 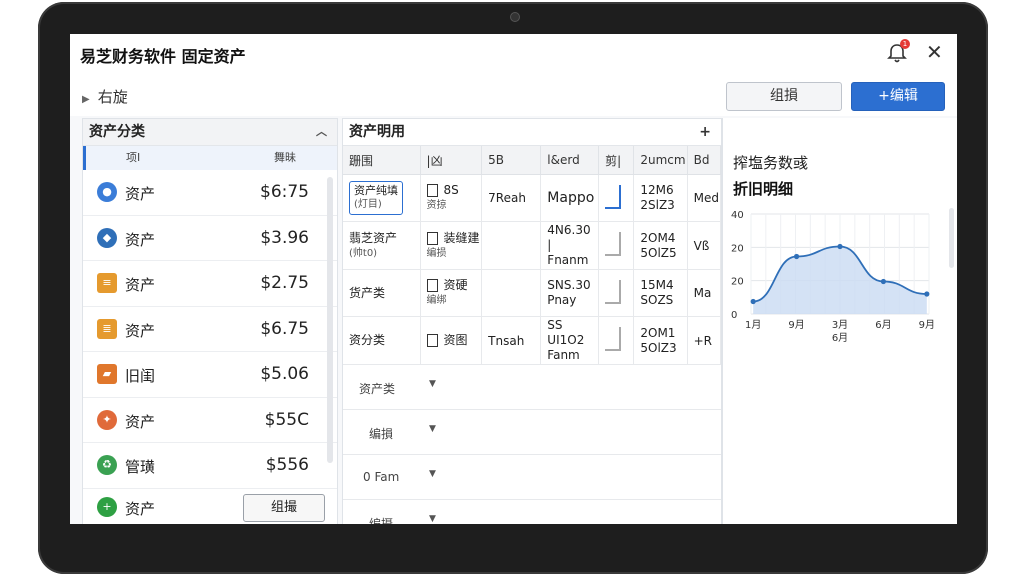 What do you see at coordinates (568, 260) in the screenshot?
I see `cell-subtext: Fnanm` at bounding box center [568, 260].